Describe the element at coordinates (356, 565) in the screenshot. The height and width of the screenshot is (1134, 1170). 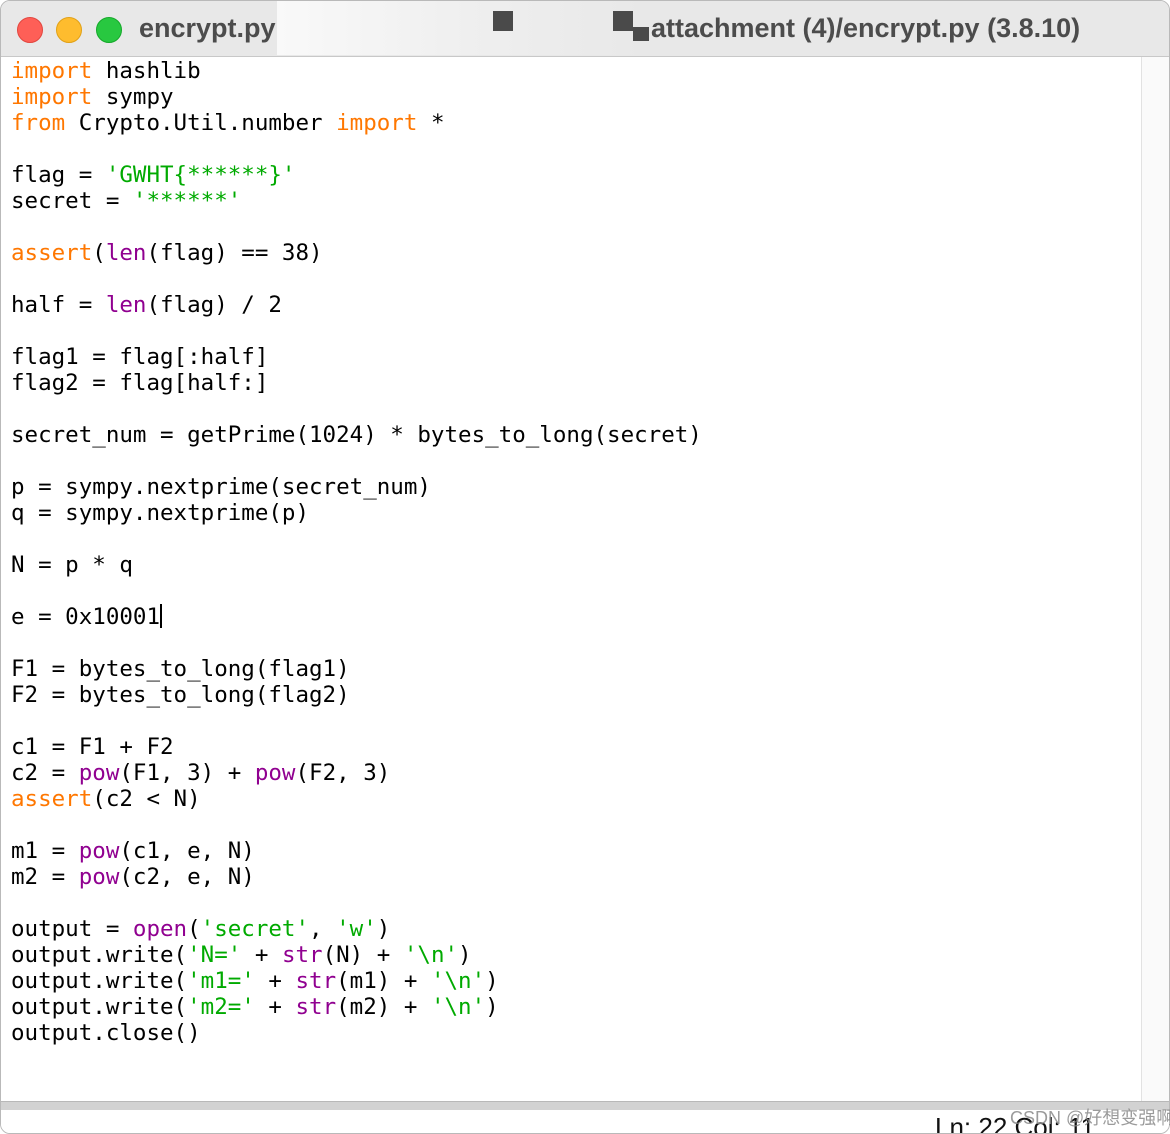
I see `code-line: N = p * q` at that location.